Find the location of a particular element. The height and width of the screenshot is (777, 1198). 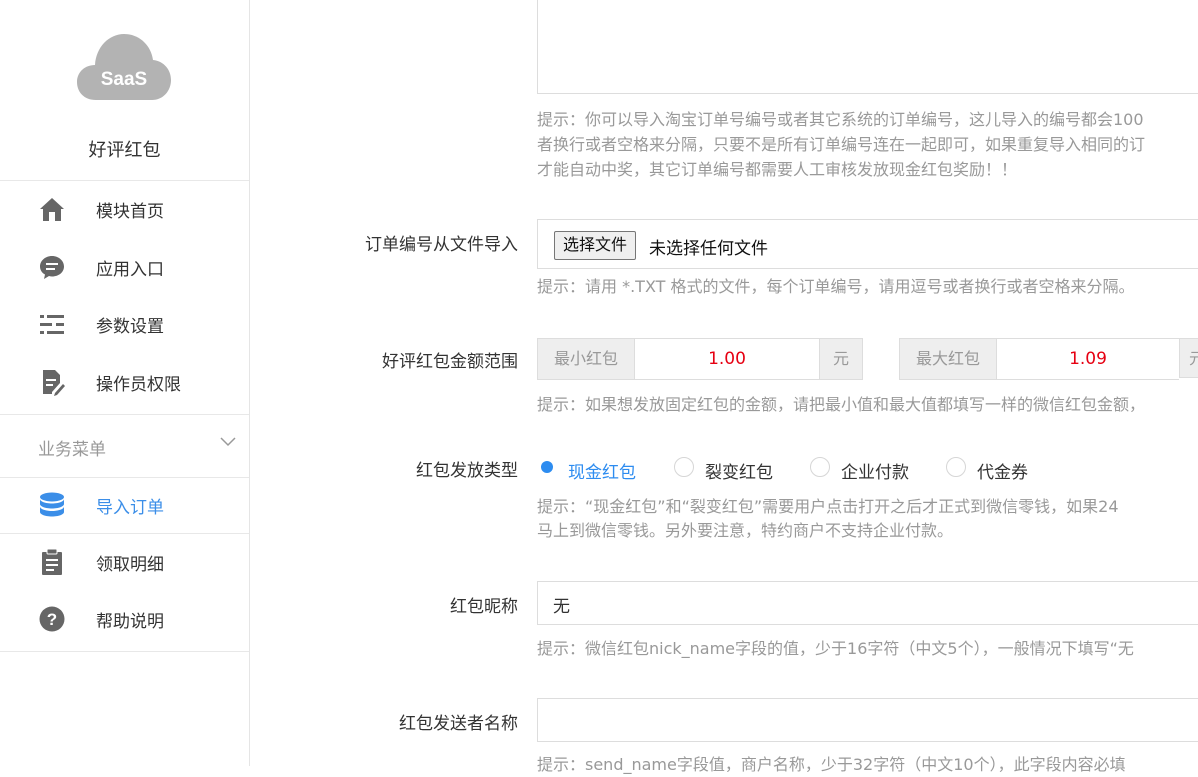

sidebar-item-label: 参数设置 is located at coordinates (130, 327).